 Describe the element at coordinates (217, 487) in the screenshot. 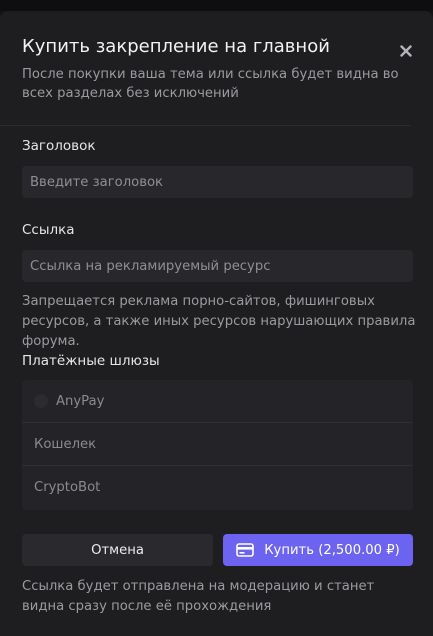

I see `gateway-option-cryptobot: CryptoBot` at that location.